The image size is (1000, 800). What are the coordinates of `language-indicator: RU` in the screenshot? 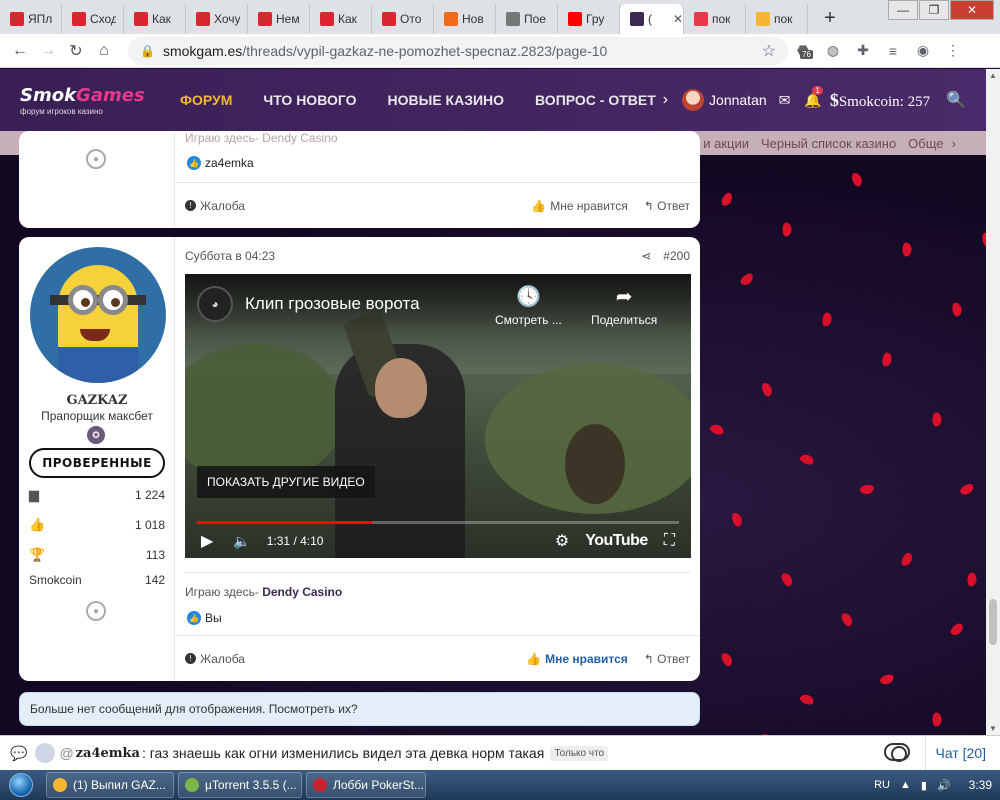 It's located at (882, 785).